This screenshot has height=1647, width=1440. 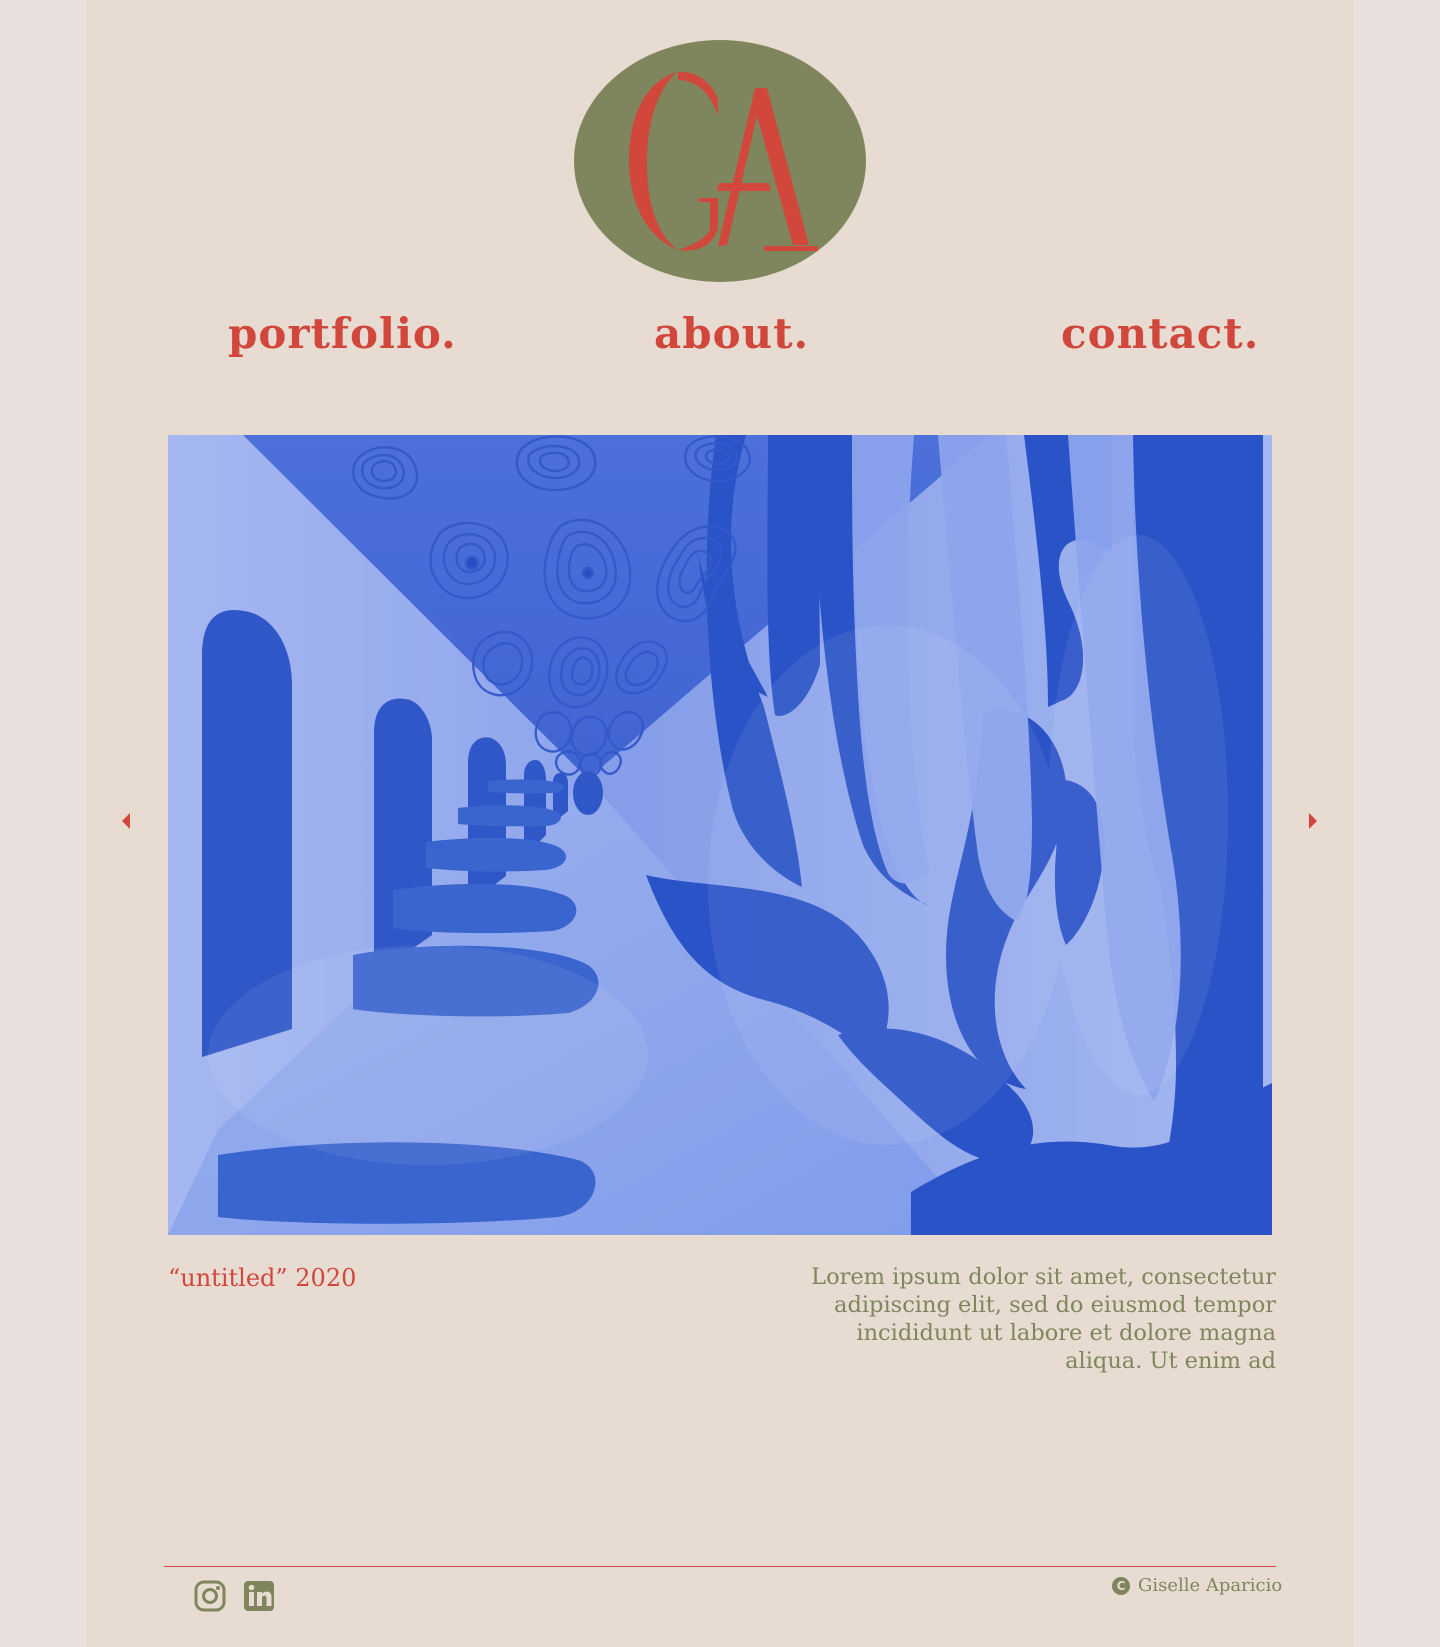 I want to click on nav-contact-link: contact., so click(x=1160, y=334).